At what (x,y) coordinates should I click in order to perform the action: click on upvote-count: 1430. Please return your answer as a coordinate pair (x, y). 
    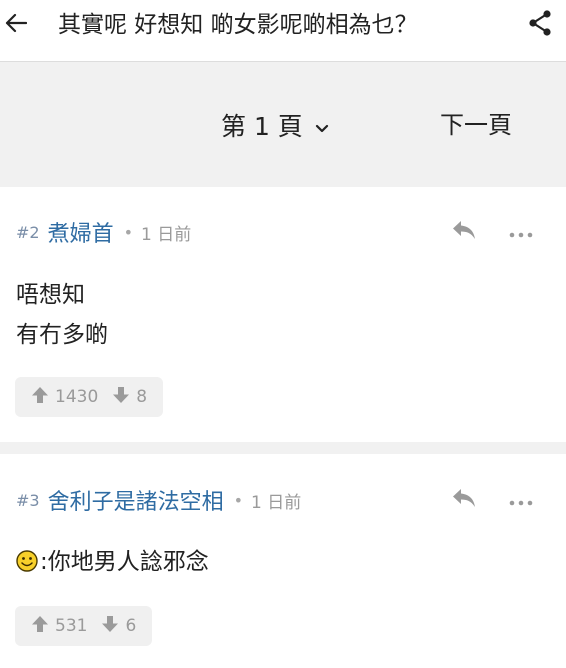
    Looking at the image, I should click on (77, 397).